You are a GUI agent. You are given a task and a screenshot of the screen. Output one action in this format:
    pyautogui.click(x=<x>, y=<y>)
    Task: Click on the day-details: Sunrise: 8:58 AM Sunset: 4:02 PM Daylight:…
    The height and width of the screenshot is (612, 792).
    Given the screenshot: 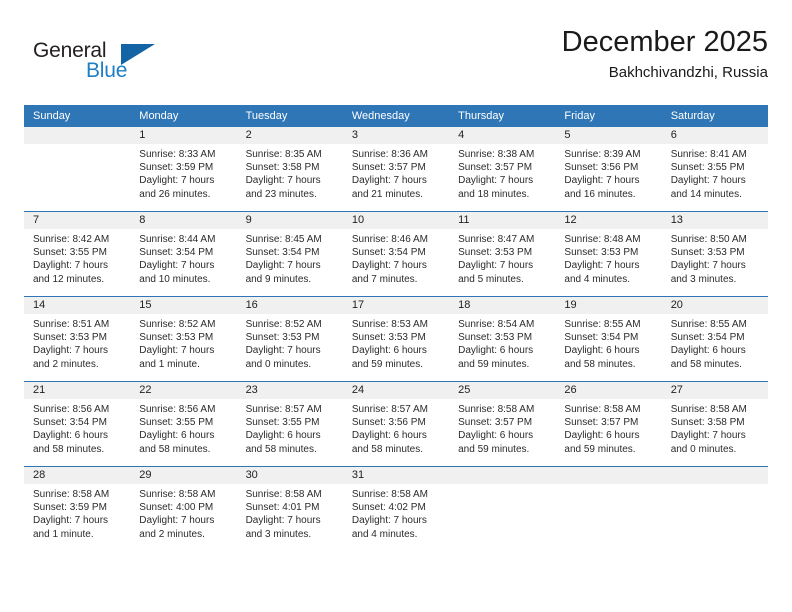 What is the action you would take?
    pyautogui.click(x=396, y=512)
    